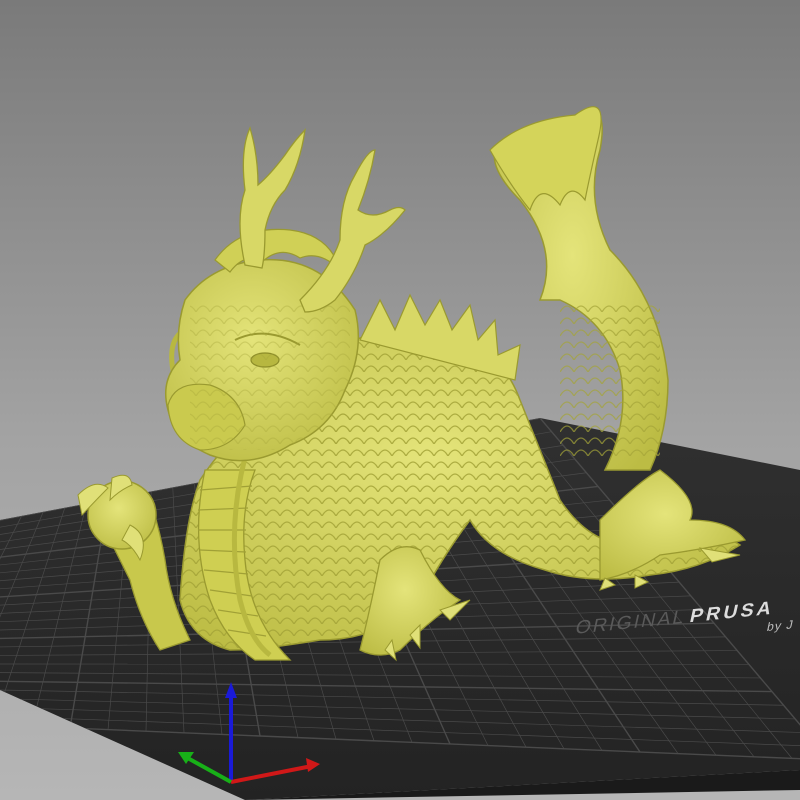 This screenshot has height=800, width=800. I want to click on horn-right, so click(352, 231).